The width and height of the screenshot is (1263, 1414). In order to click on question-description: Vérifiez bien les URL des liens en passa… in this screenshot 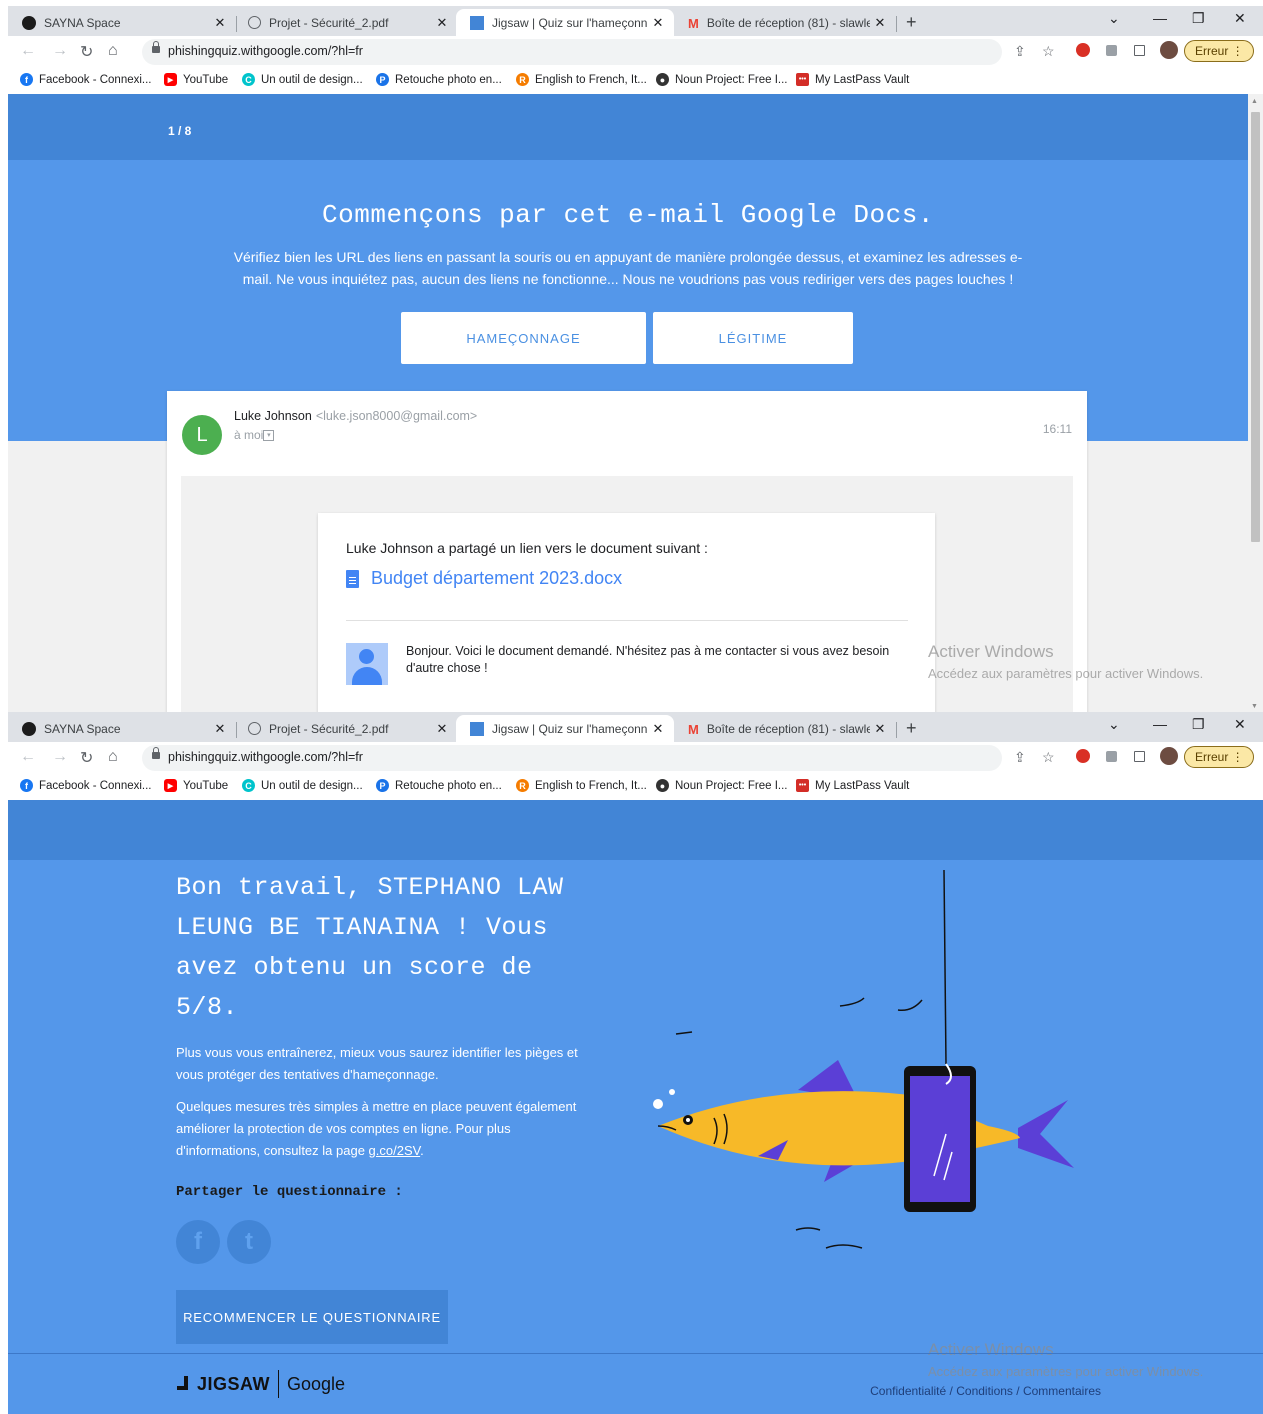, I will do `click(628, 268)`.